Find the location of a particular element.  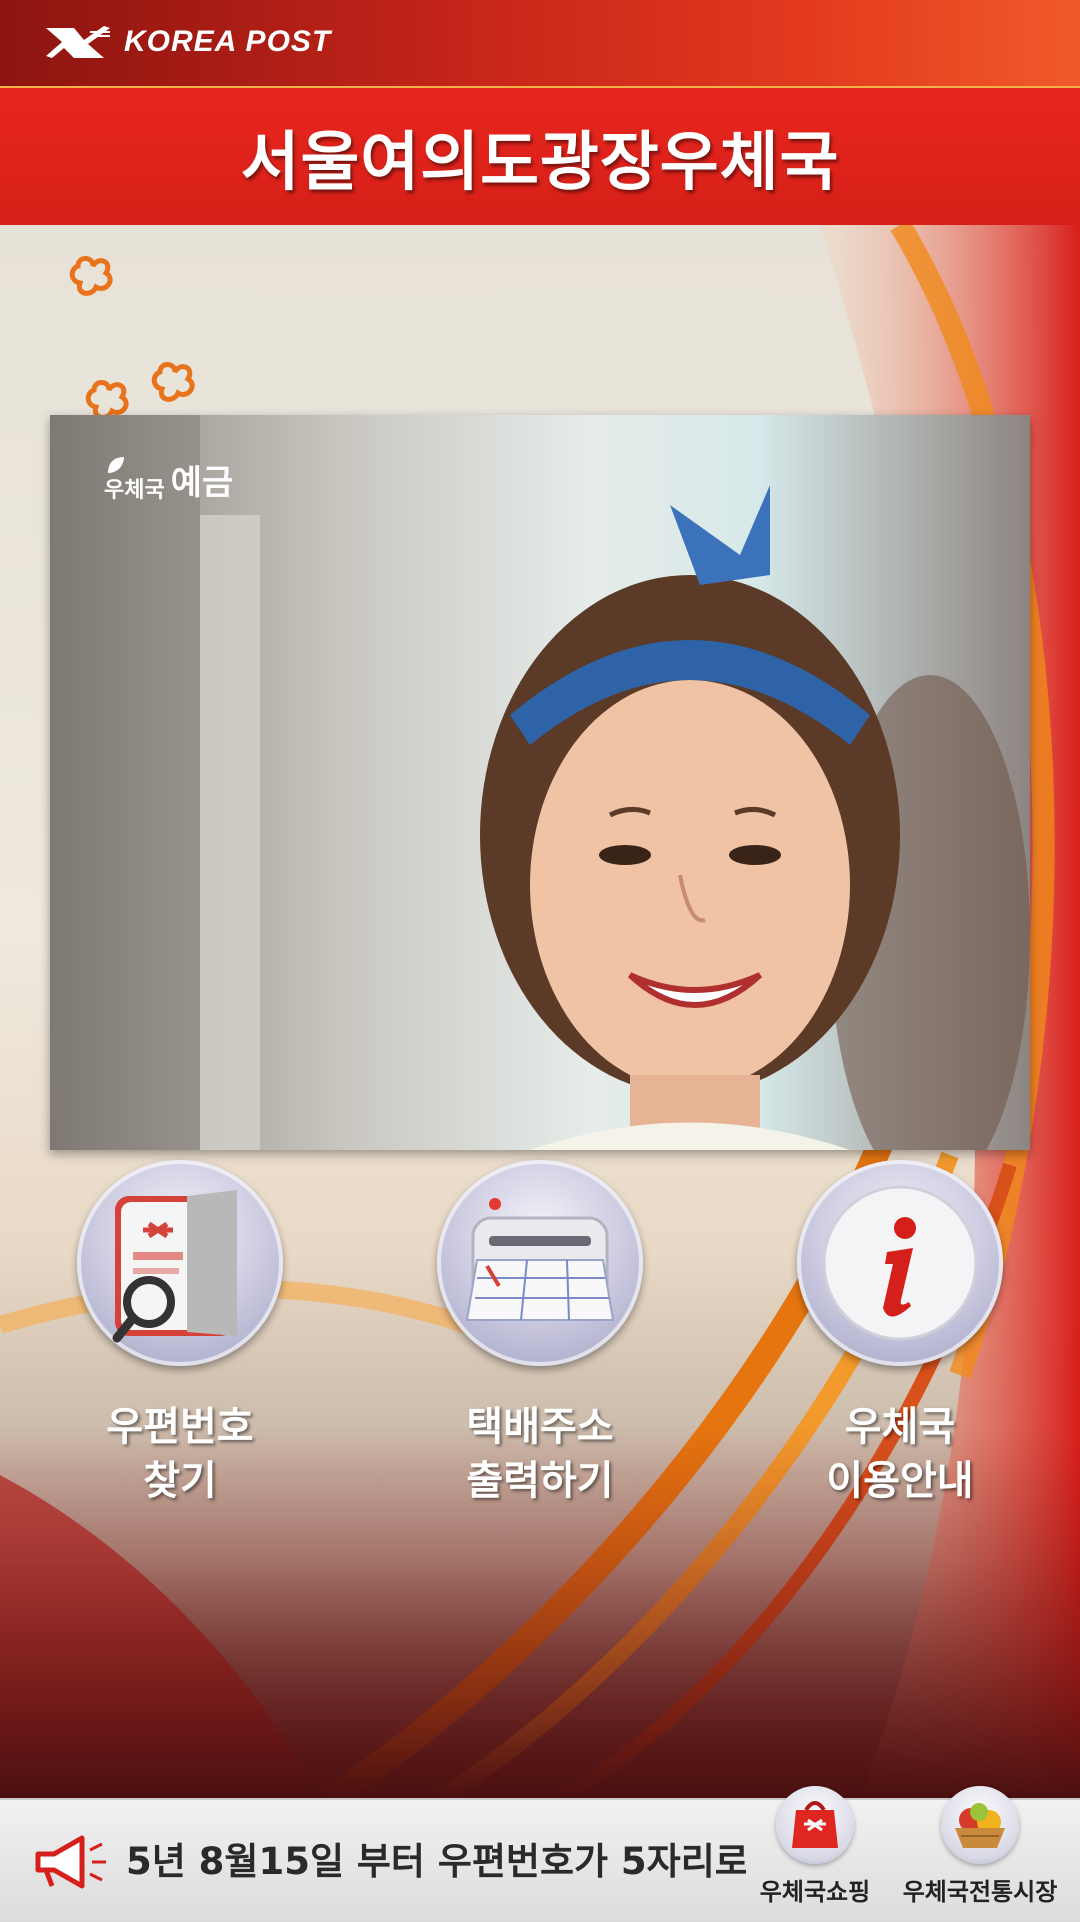

page-title: 서울여의도광장우체국 is located at coordinates (540, 162).